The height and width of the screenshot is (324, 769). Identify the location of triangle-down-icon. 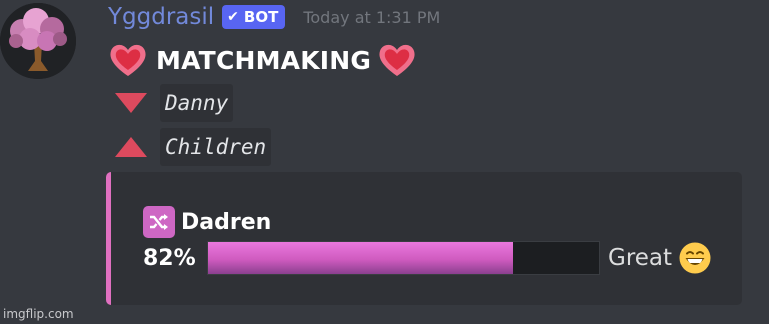
(131, 103).